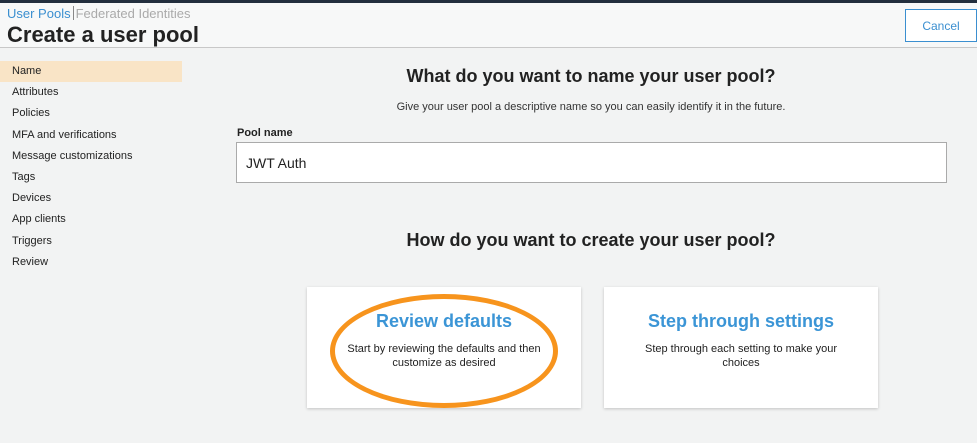  I want to click on name-heading: What do you want to name your user pool?, so click(591, 76).